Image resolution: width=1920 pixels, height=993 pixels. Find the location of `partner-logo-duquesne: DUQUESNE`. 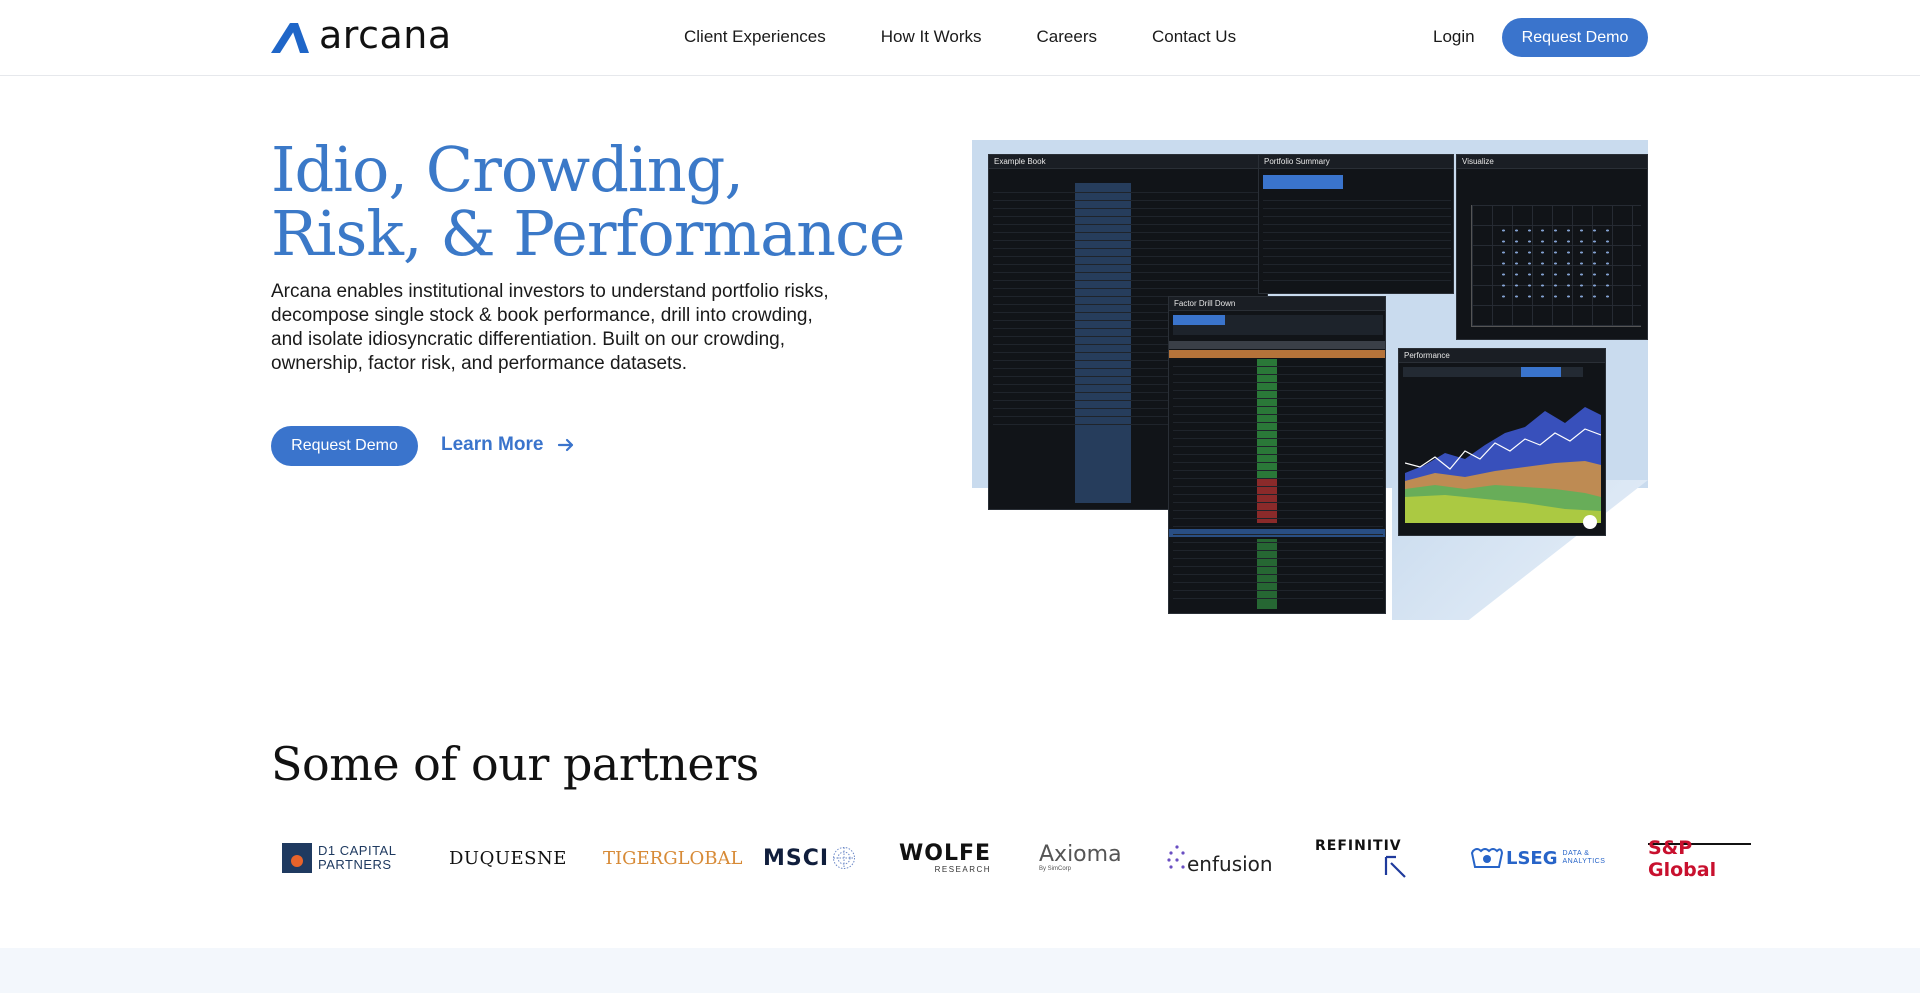

partner-logo-duquesne: DUQUESNE is located at coordinates (508, 858).